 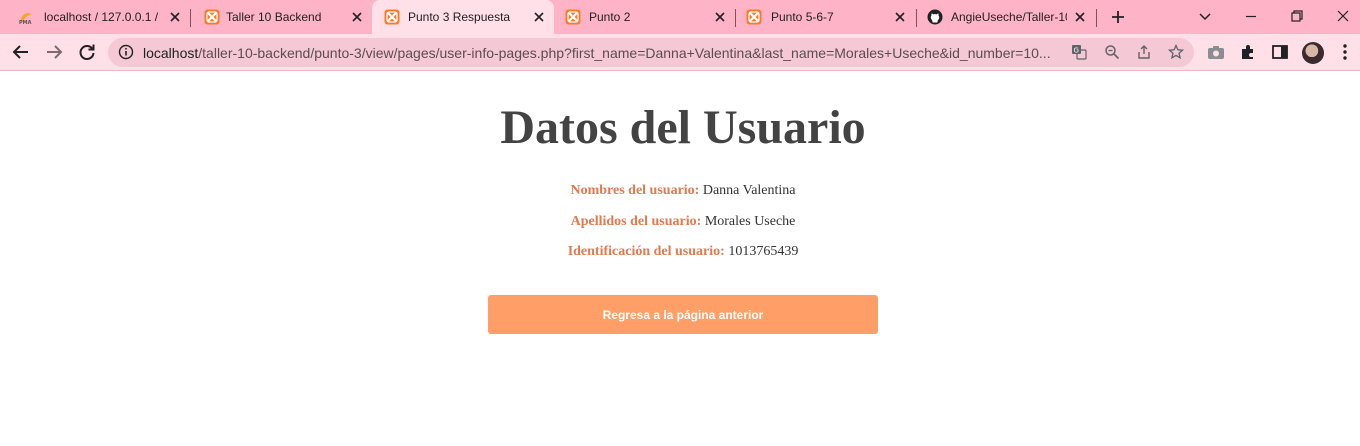 What do you see at coordinates (749, 190) in the screenshot?
I see `first-name-value: Danna Valentina` at bounding box center [749, 190].